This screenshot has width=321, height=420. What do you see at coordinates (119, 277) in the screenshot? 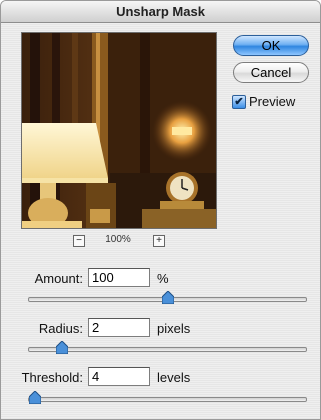
I see `amount-input` at bounding box center [119, 277].